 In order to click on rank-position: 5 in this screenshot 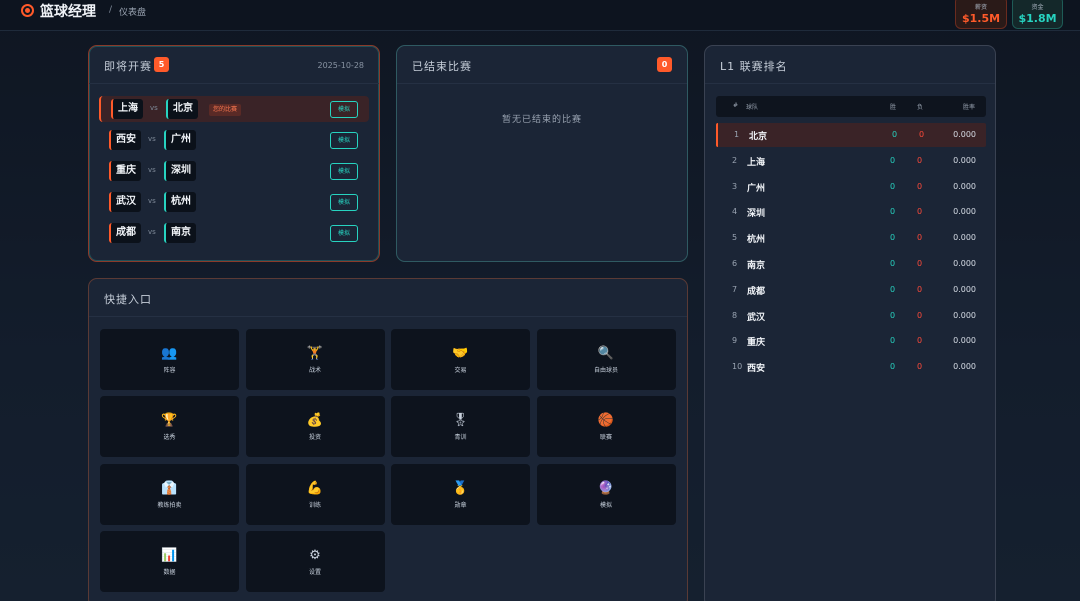, I will do `click(735, 238)`.